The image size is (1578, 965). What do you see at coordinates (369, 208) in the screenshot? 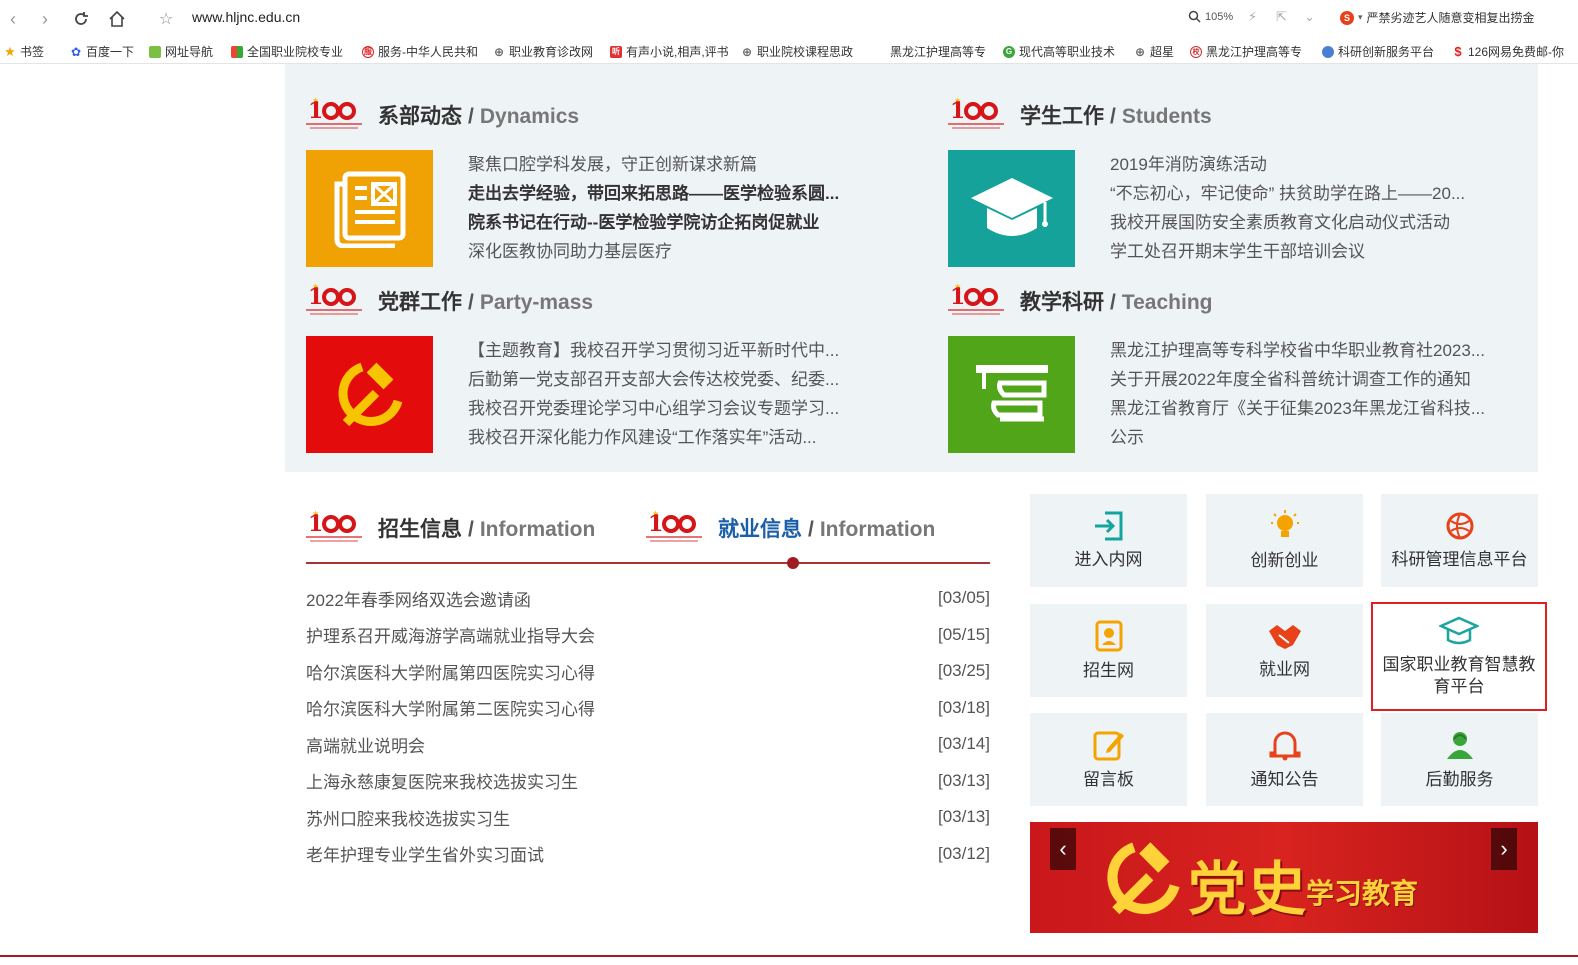
I see `dynamics-tile` at bounding box center [369, 208].